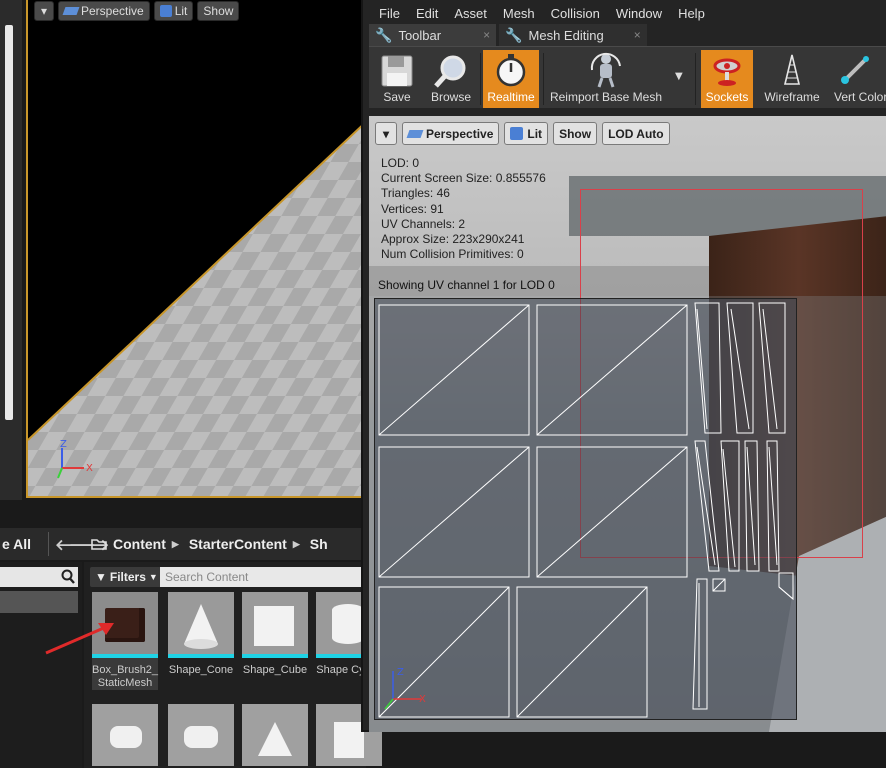  Describe the element at coordinates (727, 72) in the screenshot. I see `sockets-icon` at that location.